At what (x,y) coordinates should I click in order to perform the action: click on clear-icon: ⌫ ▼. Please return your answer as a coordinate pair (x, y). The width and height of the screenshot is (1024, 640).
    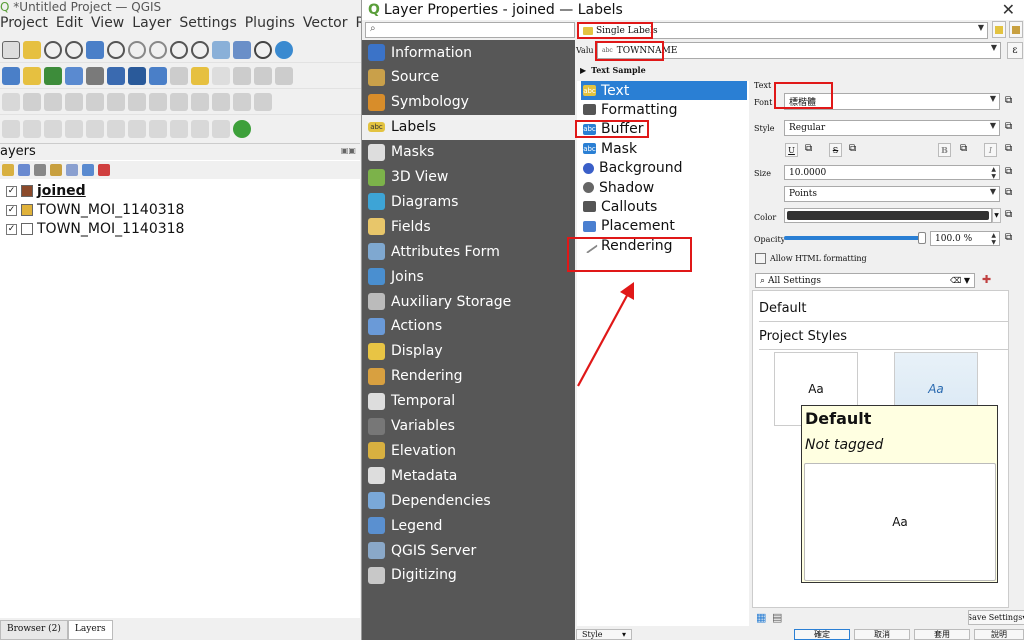
    Looking at the image, I should click on (960, 280).